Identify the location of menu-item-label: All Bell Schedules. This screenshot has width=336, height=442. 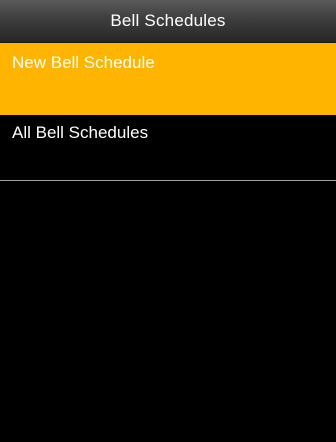
(80, 132).